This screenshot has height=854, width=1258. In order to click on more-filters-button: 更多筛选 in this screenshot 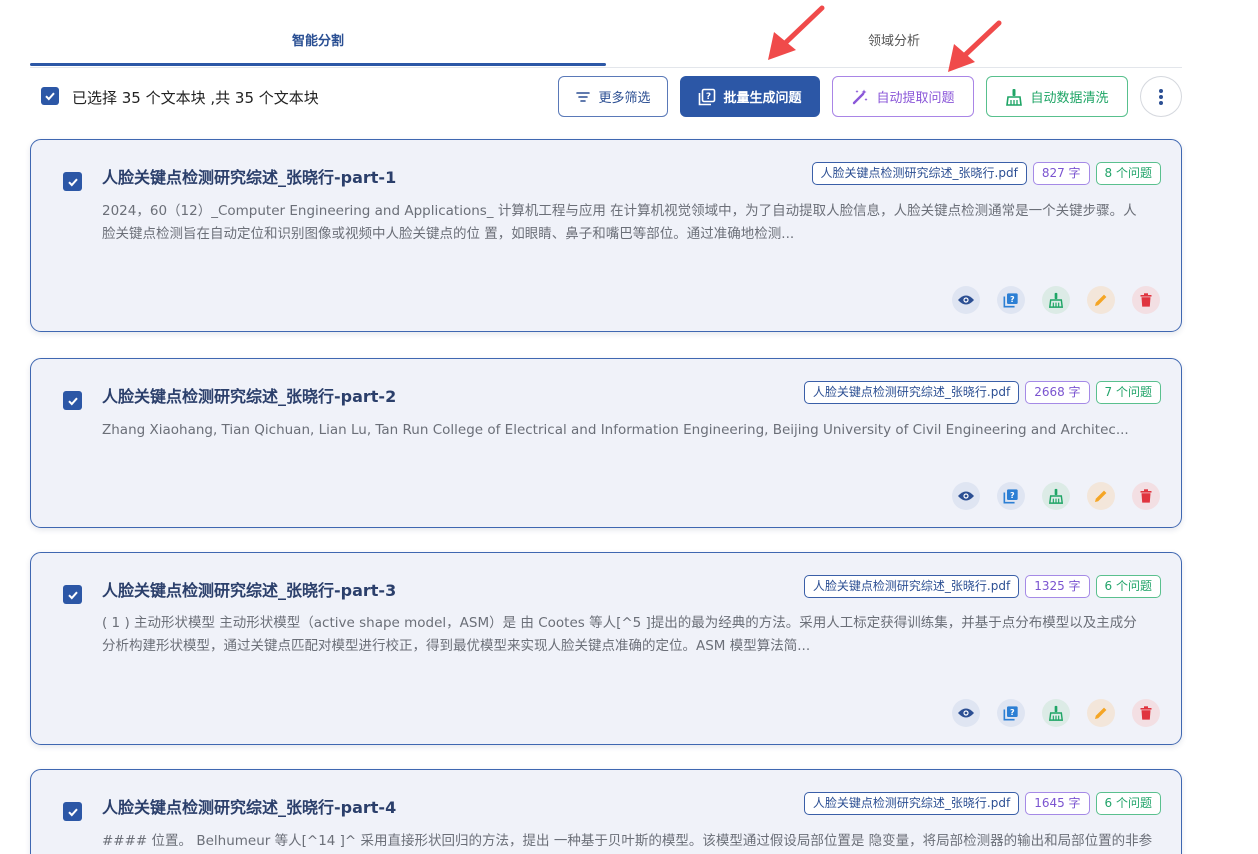, I will do `click(613, 96)`.